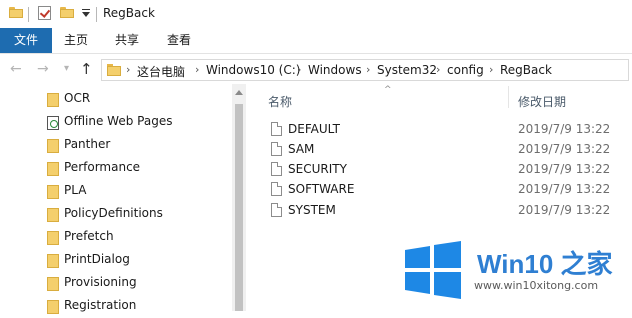  What do you see at coordinates (439, 149) in the screenshot?
I see `file-row-sam: SAM 2019/7/9 13:22` at bounding box center [439, 149].